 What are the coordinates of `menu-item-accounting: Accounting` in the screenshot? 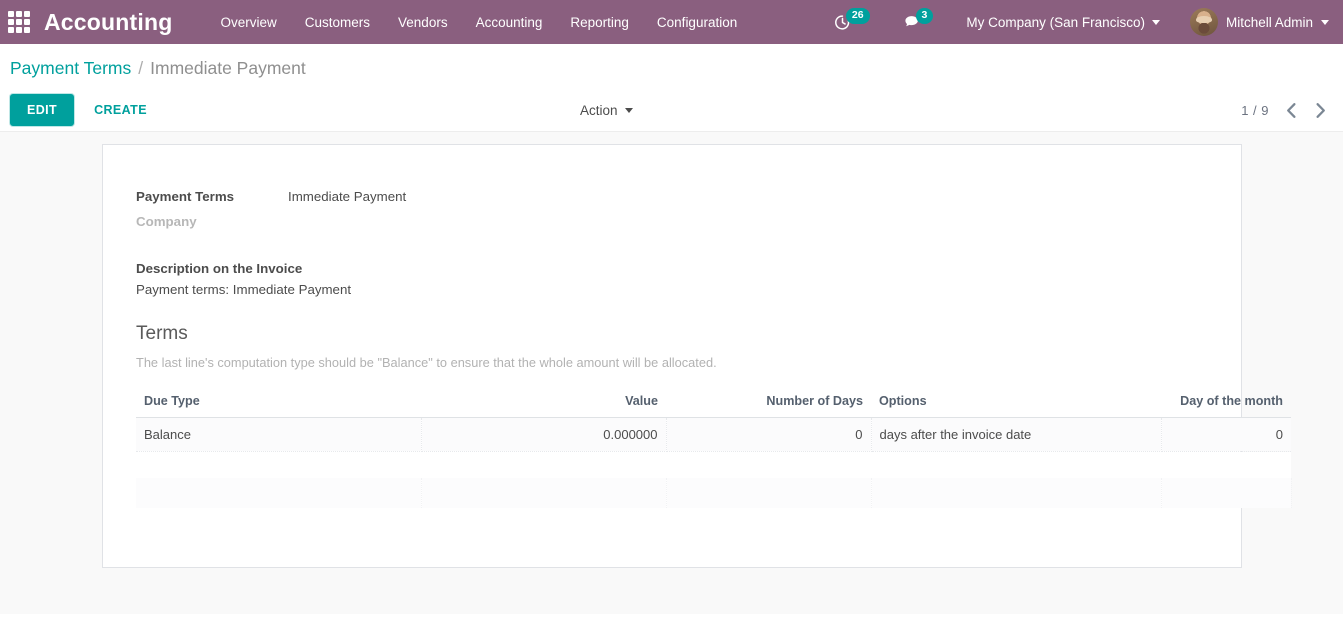 It's located at (509, 22).